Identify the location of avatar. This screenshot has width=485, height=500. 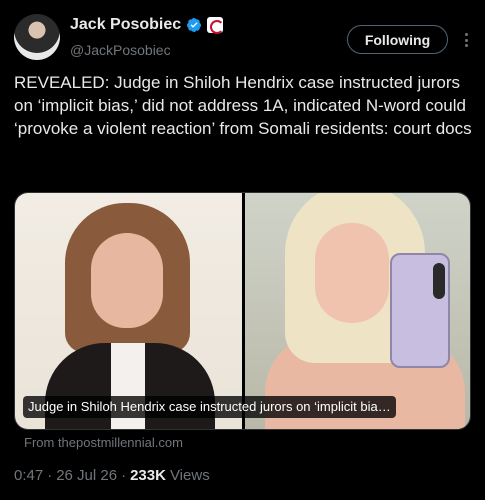
(37, 37).